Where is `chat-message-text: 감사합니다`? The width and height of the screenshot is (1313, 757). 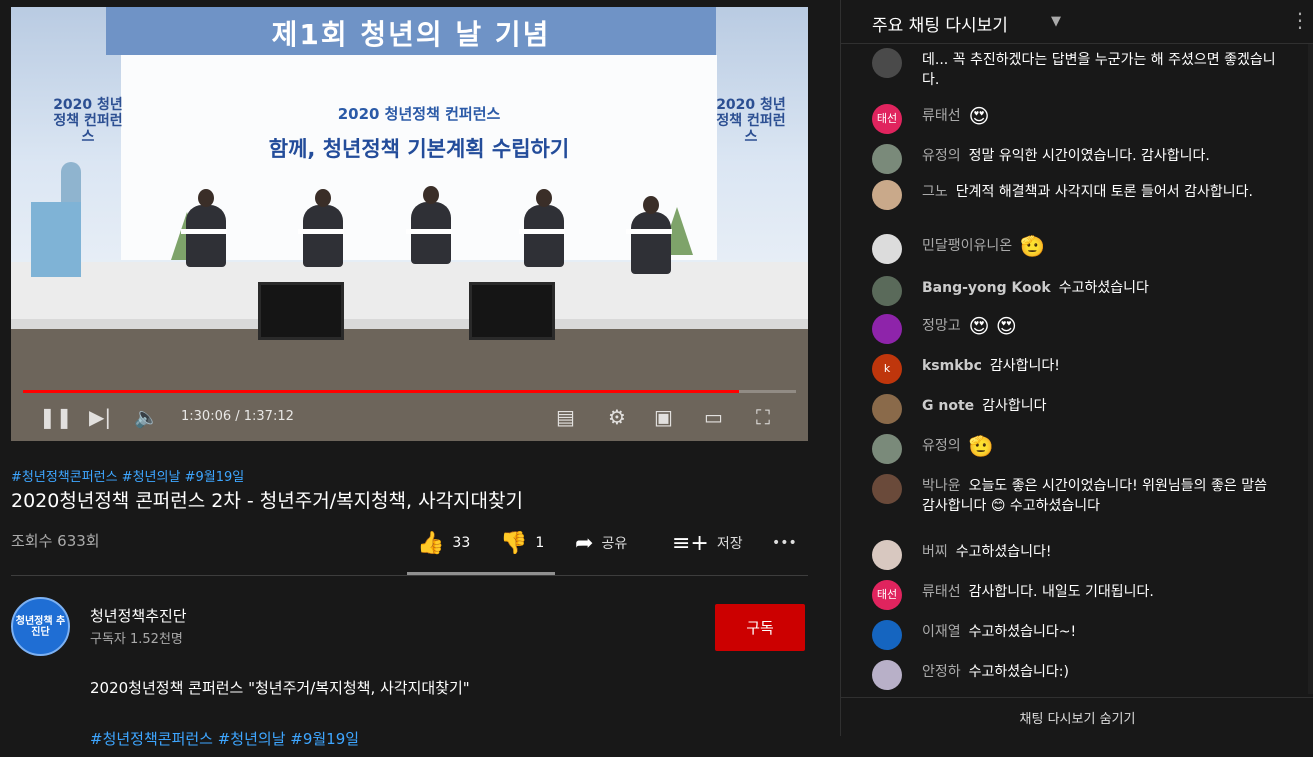 chat-message-text: 감사합니다 is located at coordinates (1014, 406).